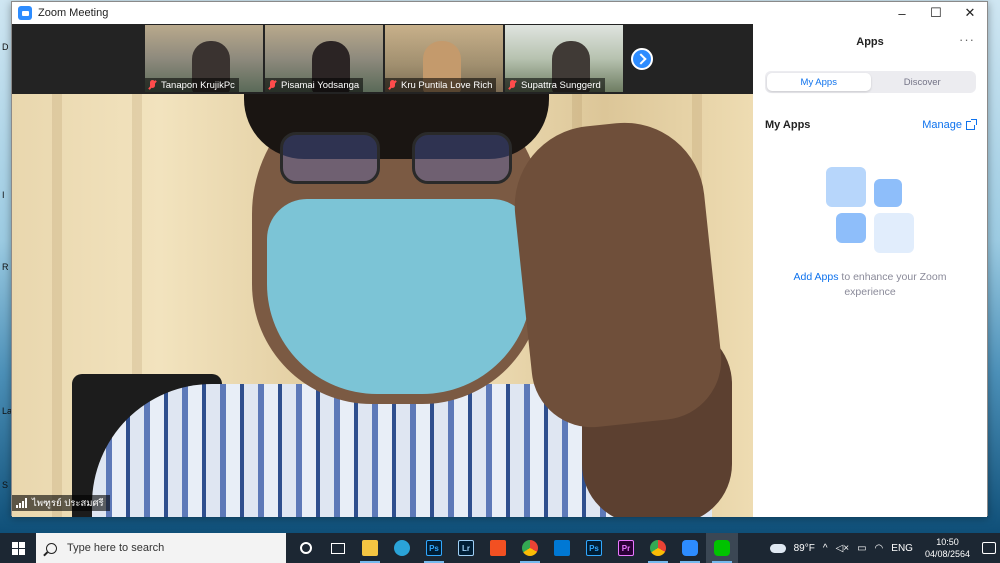 This screenshot has height=563, width=1000. Describe the element at coordinates (942, 125) in the screenshot. I see `manage-label: Manage` at that location.